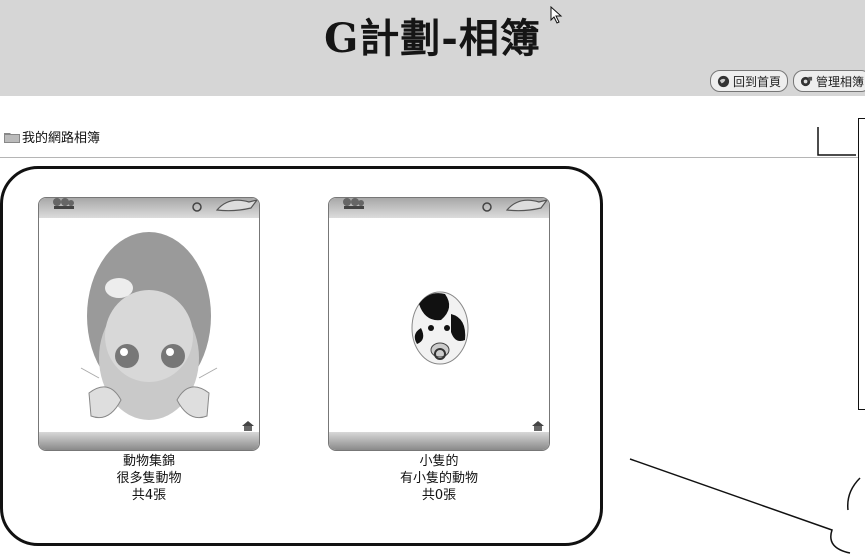  I want to click on breadcrumb-label: 我的網路相簿, so click(61, 136).